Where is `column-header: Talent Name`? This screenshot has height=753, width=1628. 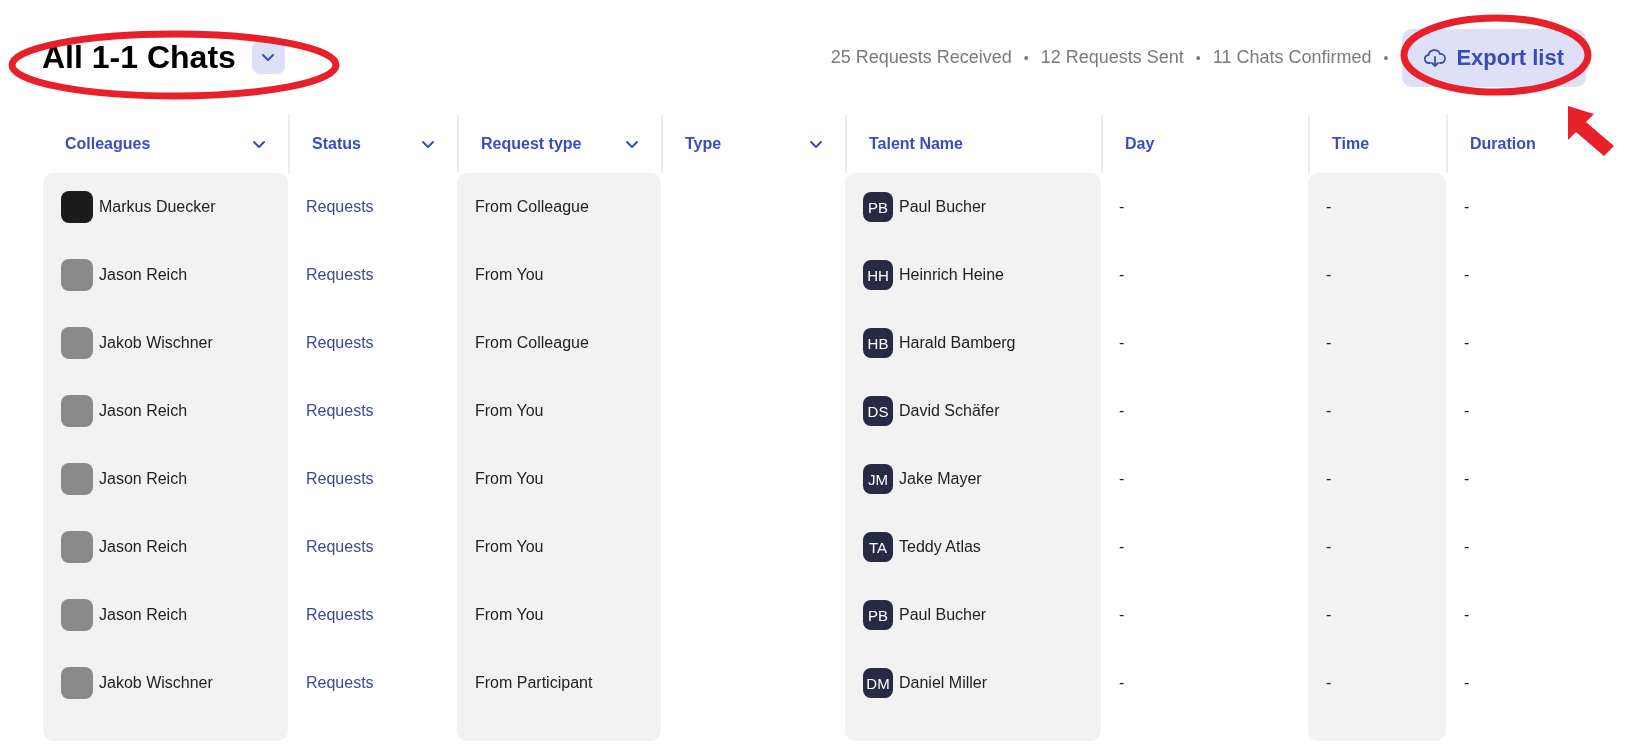 column-header: Talent Name is located at coordinates (916, 144).